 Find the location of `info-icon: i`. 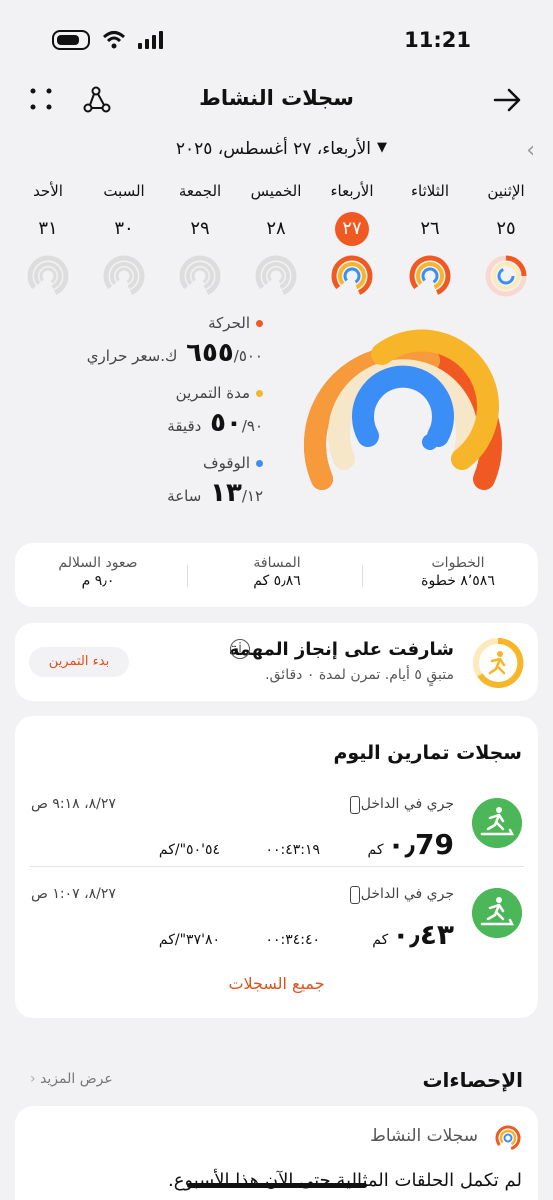

info-icon: i is located at coordinates (240, 649).